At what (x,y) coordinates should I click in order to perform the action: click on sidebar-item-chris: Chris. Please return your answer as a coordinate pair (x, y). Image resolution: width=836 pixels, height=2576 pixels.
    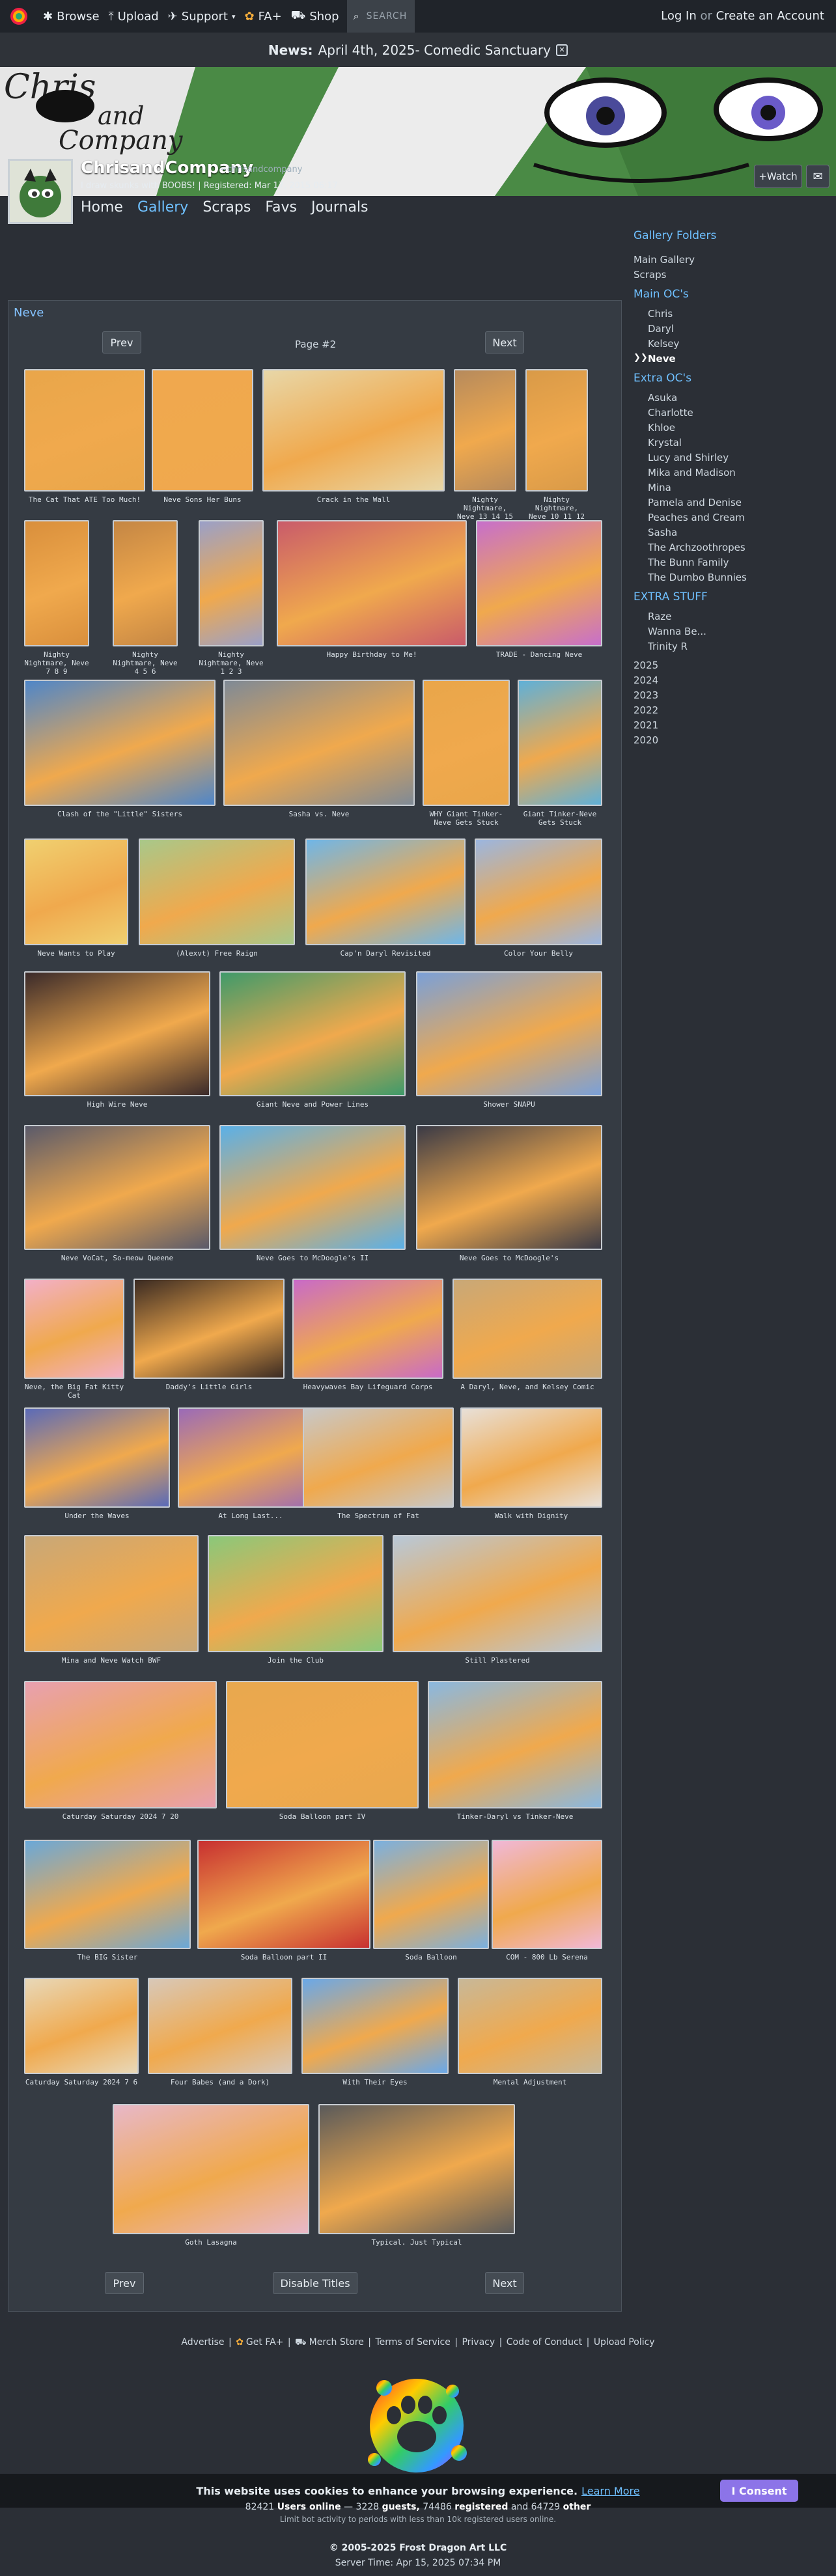
    Looking at the image, I should click on (660, 314).